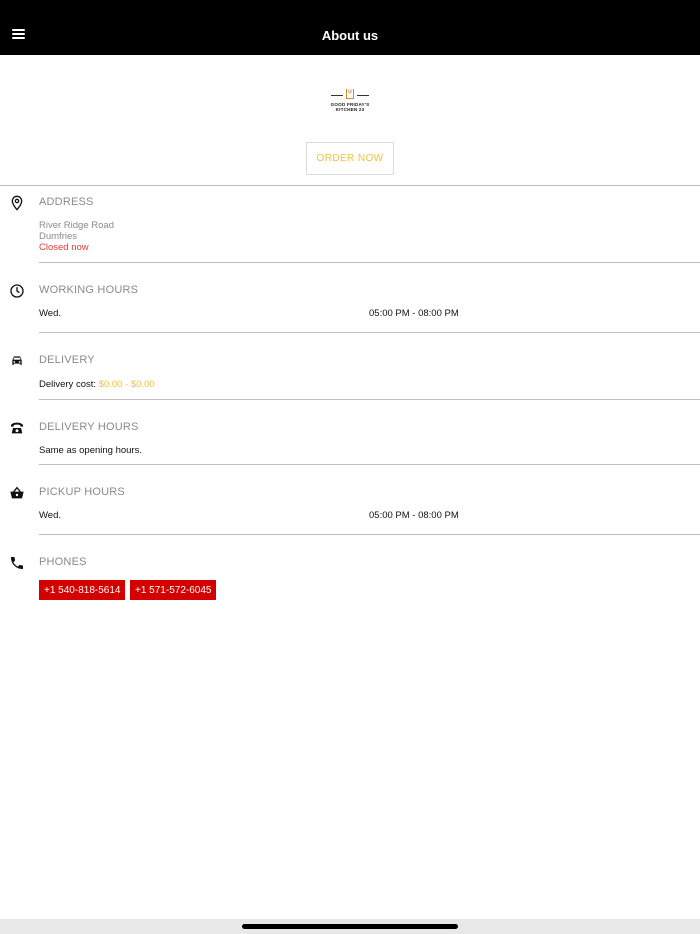 The width and height of the screenshot is (700, 934). What do you see at coordinates (76, 225) in the screenshot?
I see `address-line-1: River Ridge Road` at bounding box center [76, 225].